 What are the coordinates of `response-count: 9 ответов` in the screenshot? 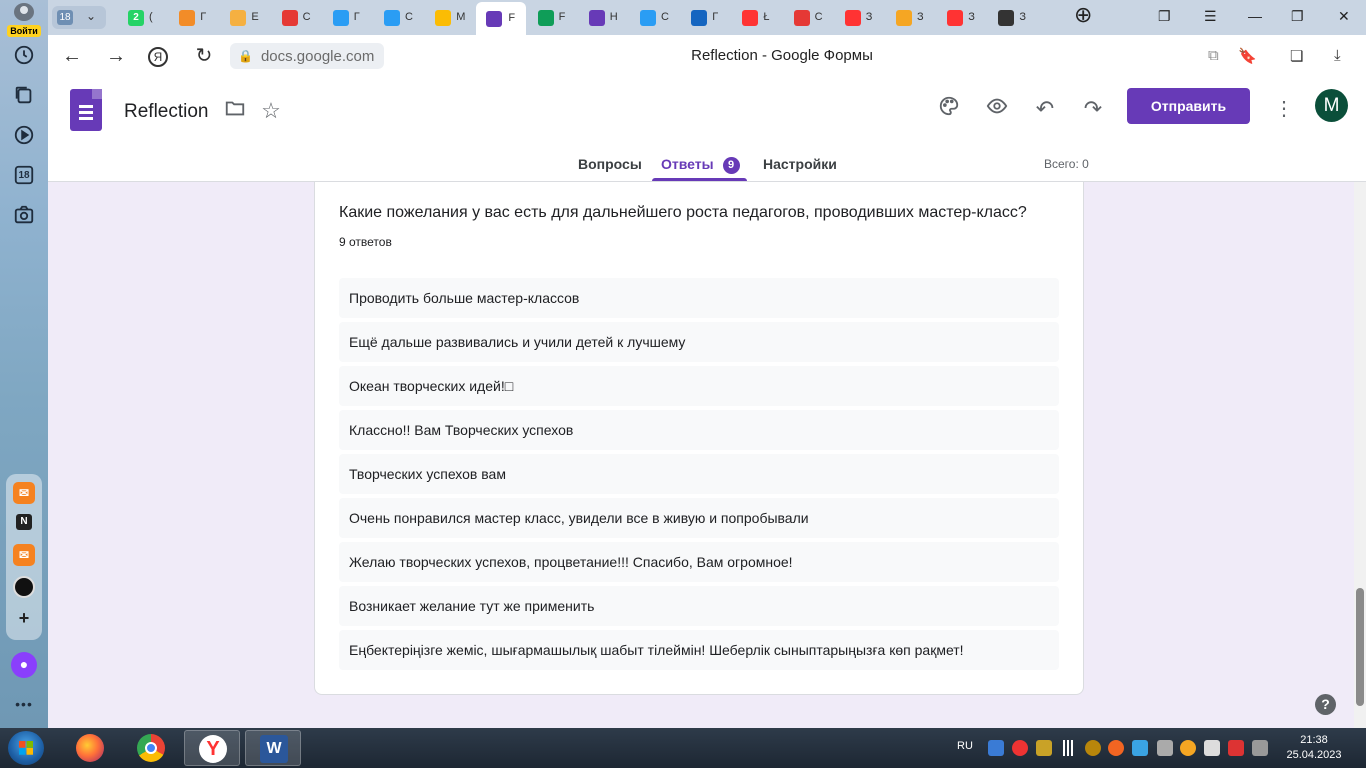 It's located at (365, 242).